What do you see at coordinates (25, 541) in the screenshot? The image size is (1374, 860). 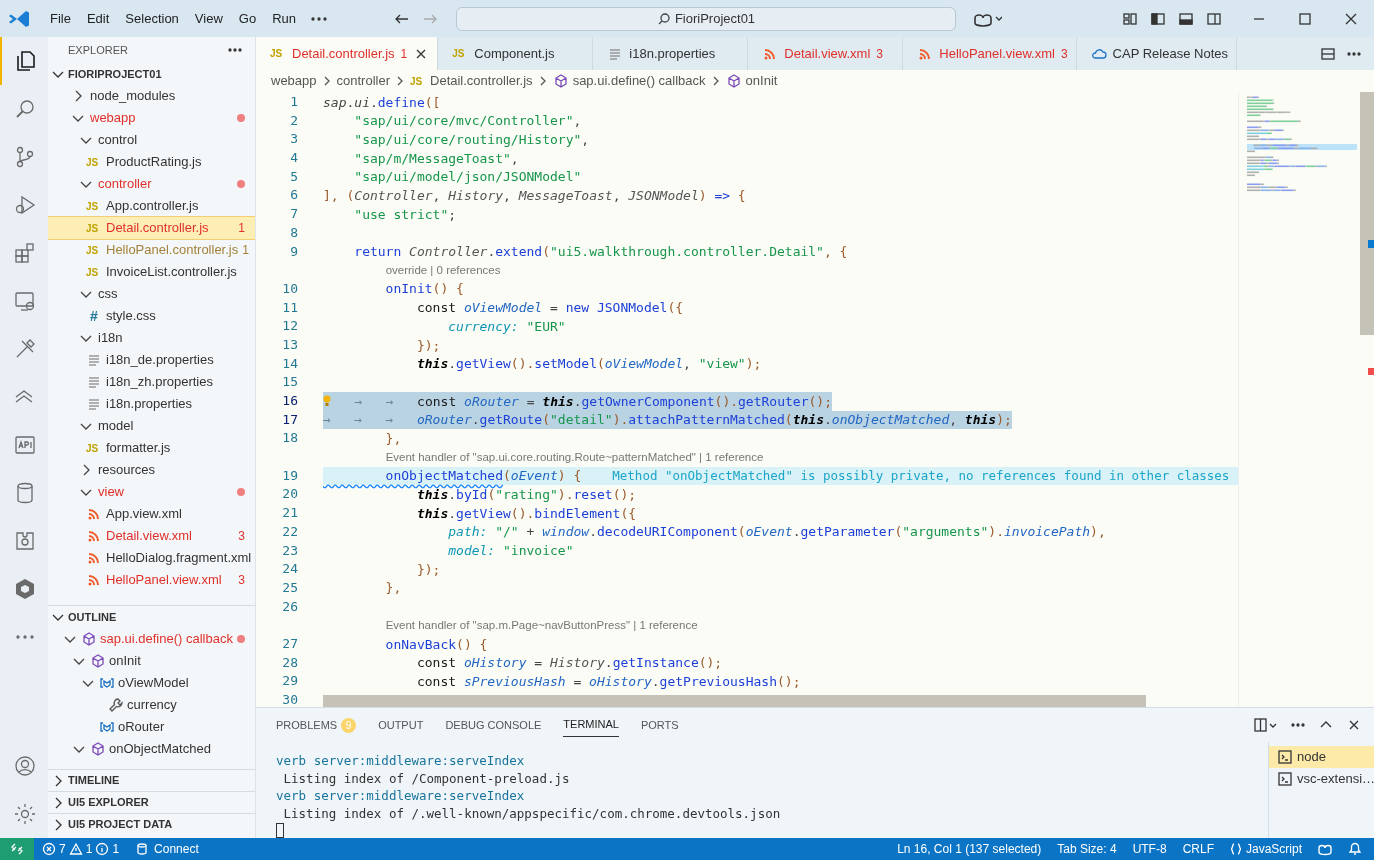 I see `puzzle-icon` at bounding box center [25, 541].